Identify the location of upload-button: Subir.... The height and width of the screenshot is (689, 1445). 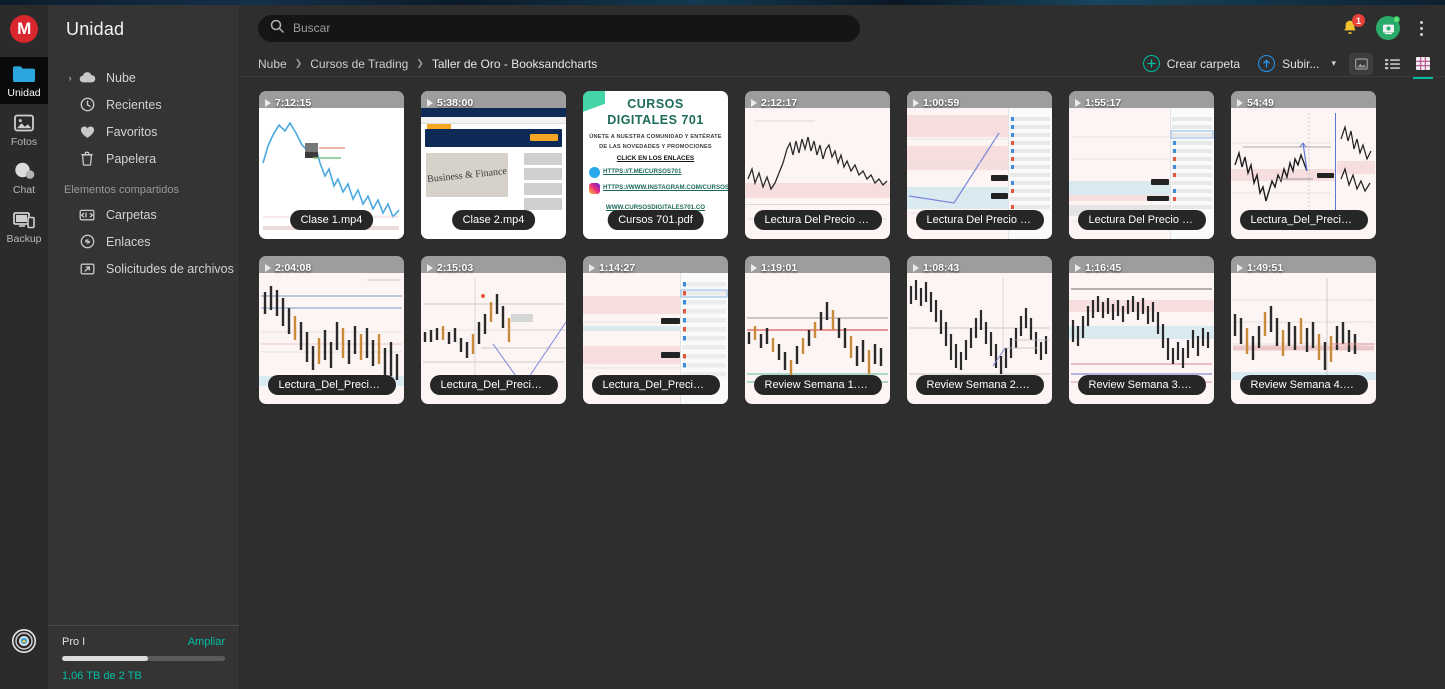
(1288, 63).